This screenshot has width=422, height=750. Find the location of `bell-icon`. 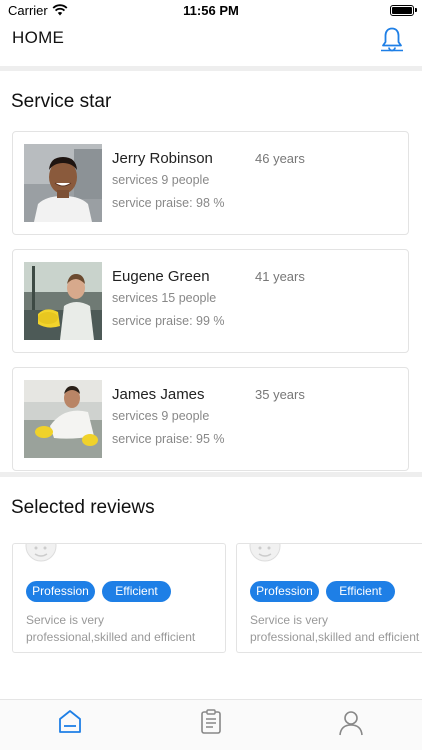

bell-icon is located at coordinates (392, 41).